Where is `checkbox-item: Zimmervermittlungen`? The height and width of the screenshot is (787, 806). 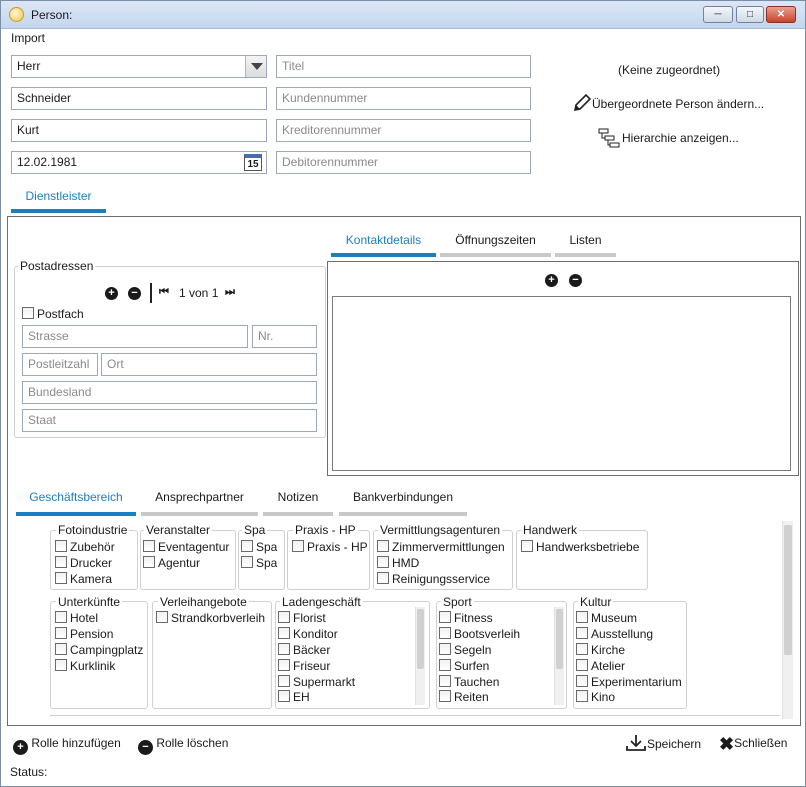
checkbox-item: Zimmervermittlungen is located at coordinates (441, 547).